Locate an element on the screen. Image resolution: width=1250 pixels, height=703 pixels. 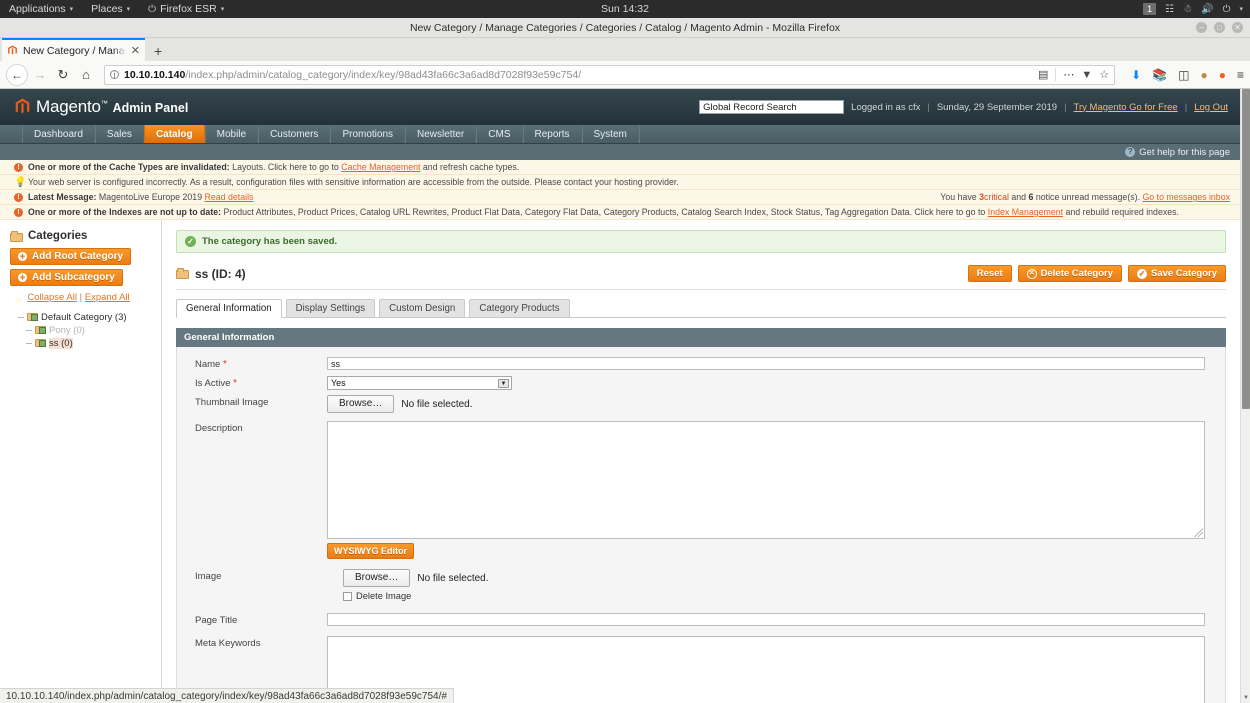
read-details-link: Read details is located at coordinates (229, 197).